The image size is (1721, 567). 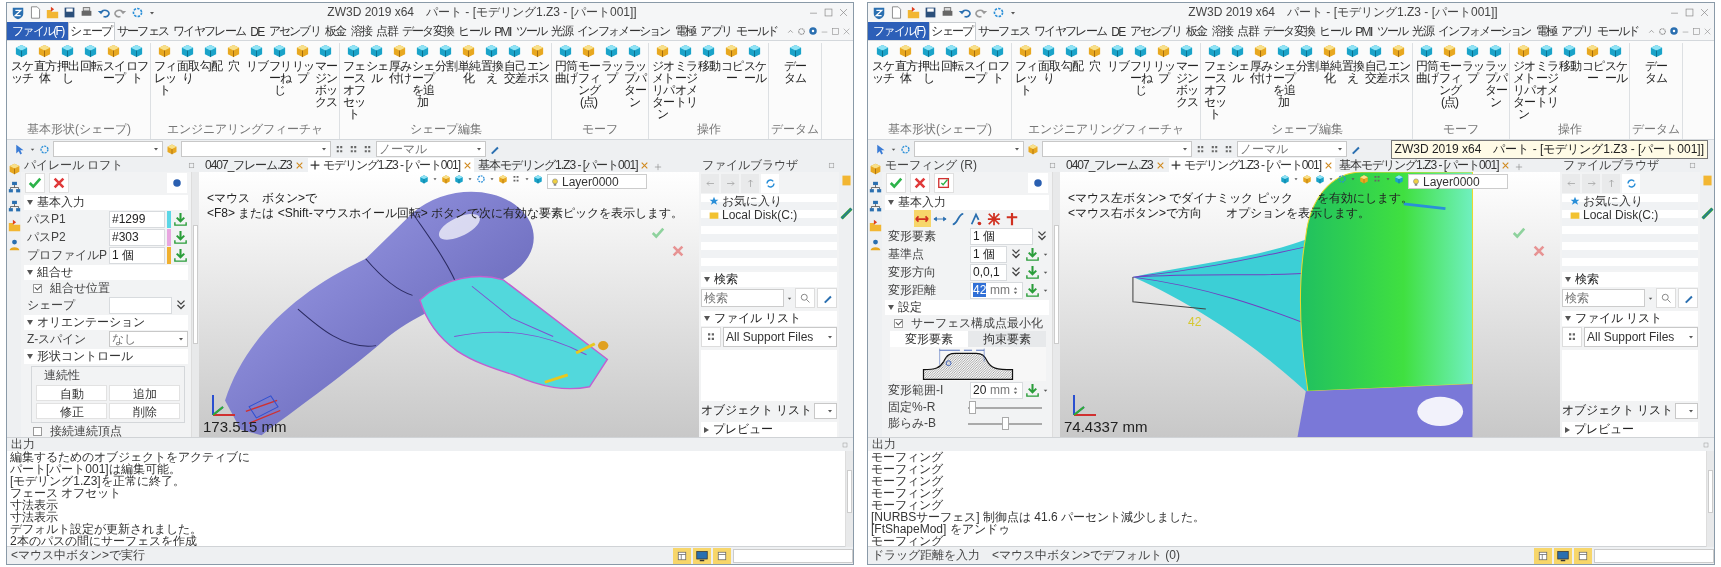 I want to click on ribbon-button: ロフト, so click(x=136, y=63).